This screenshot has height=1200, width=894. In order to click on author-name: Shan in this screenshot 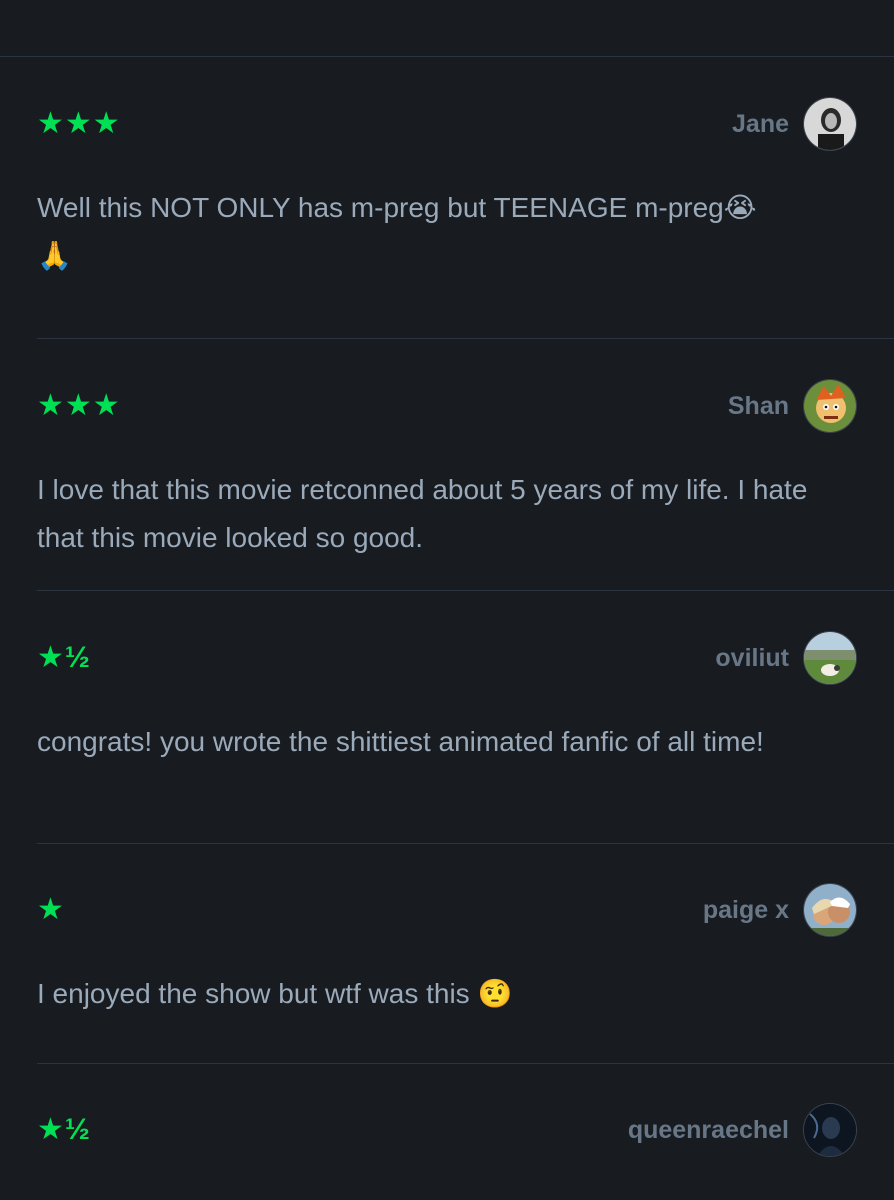, I will do `click(758, 406)`.